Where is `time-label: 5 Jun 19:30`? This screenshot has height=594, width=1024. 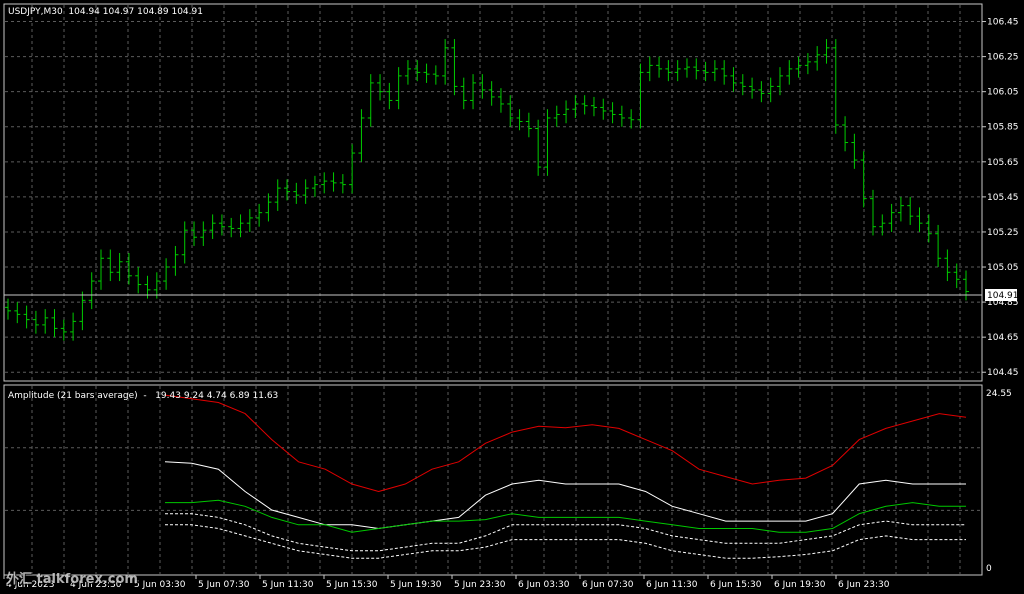
time-label: 5 Jun 19:30 is located at coordinates (416, 585).